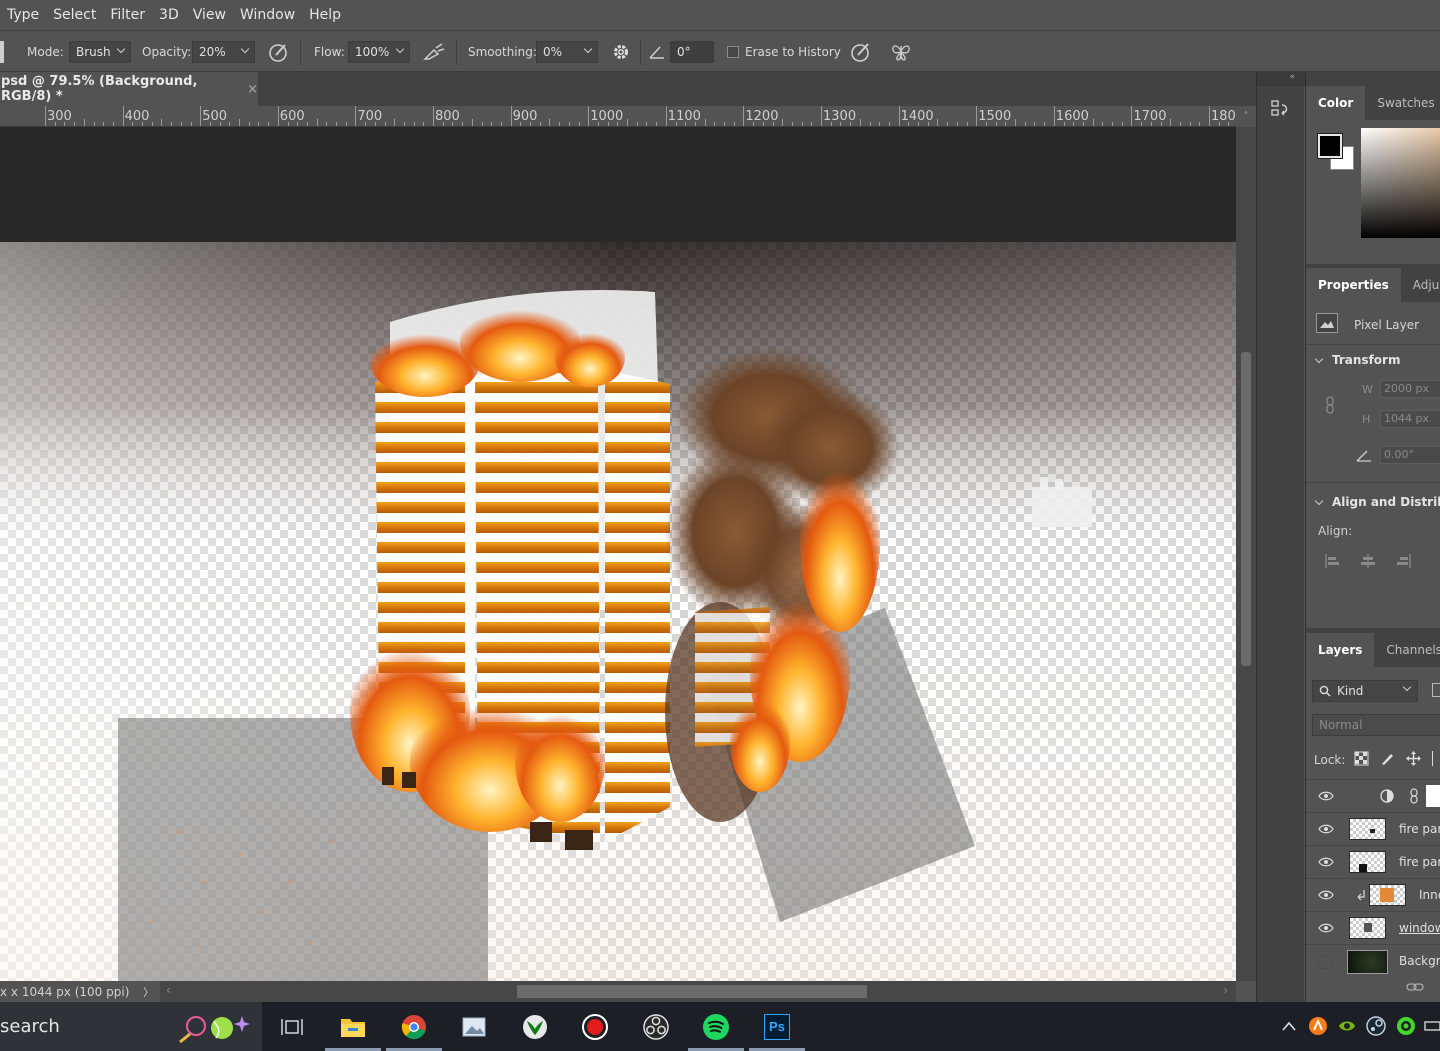  What do you see at coordinates (733, 52) in the screenshot?
I see `erase-history-checkbox` at bounding box center [733, 52].